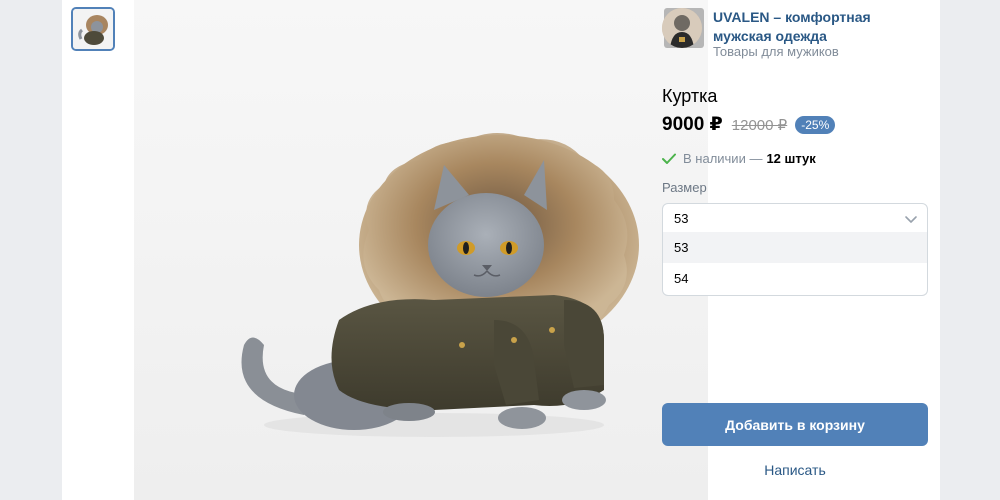 The height and width of the screenshot is (500, 1000). What do you see at coordinates (795, 470) in the screenshot?
I see `write-message-link: Написать` at bounding box center [795, 470].